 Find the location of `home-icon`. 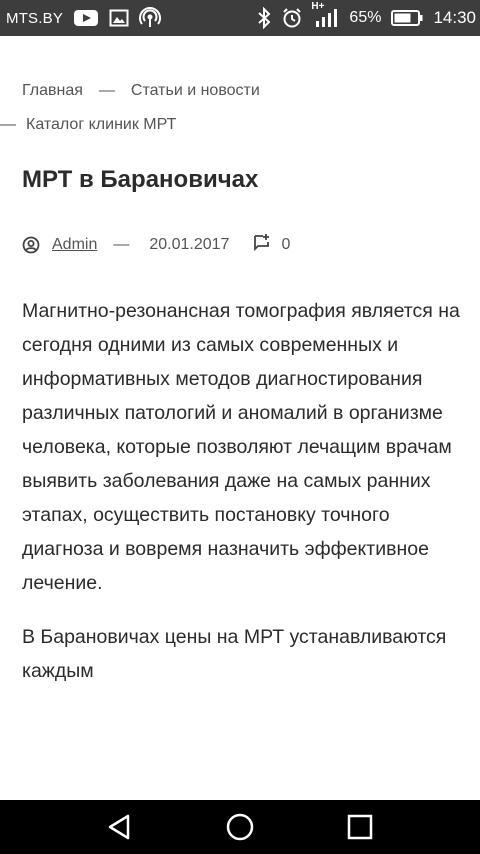

home-icon is located at coordinates (240, 827).